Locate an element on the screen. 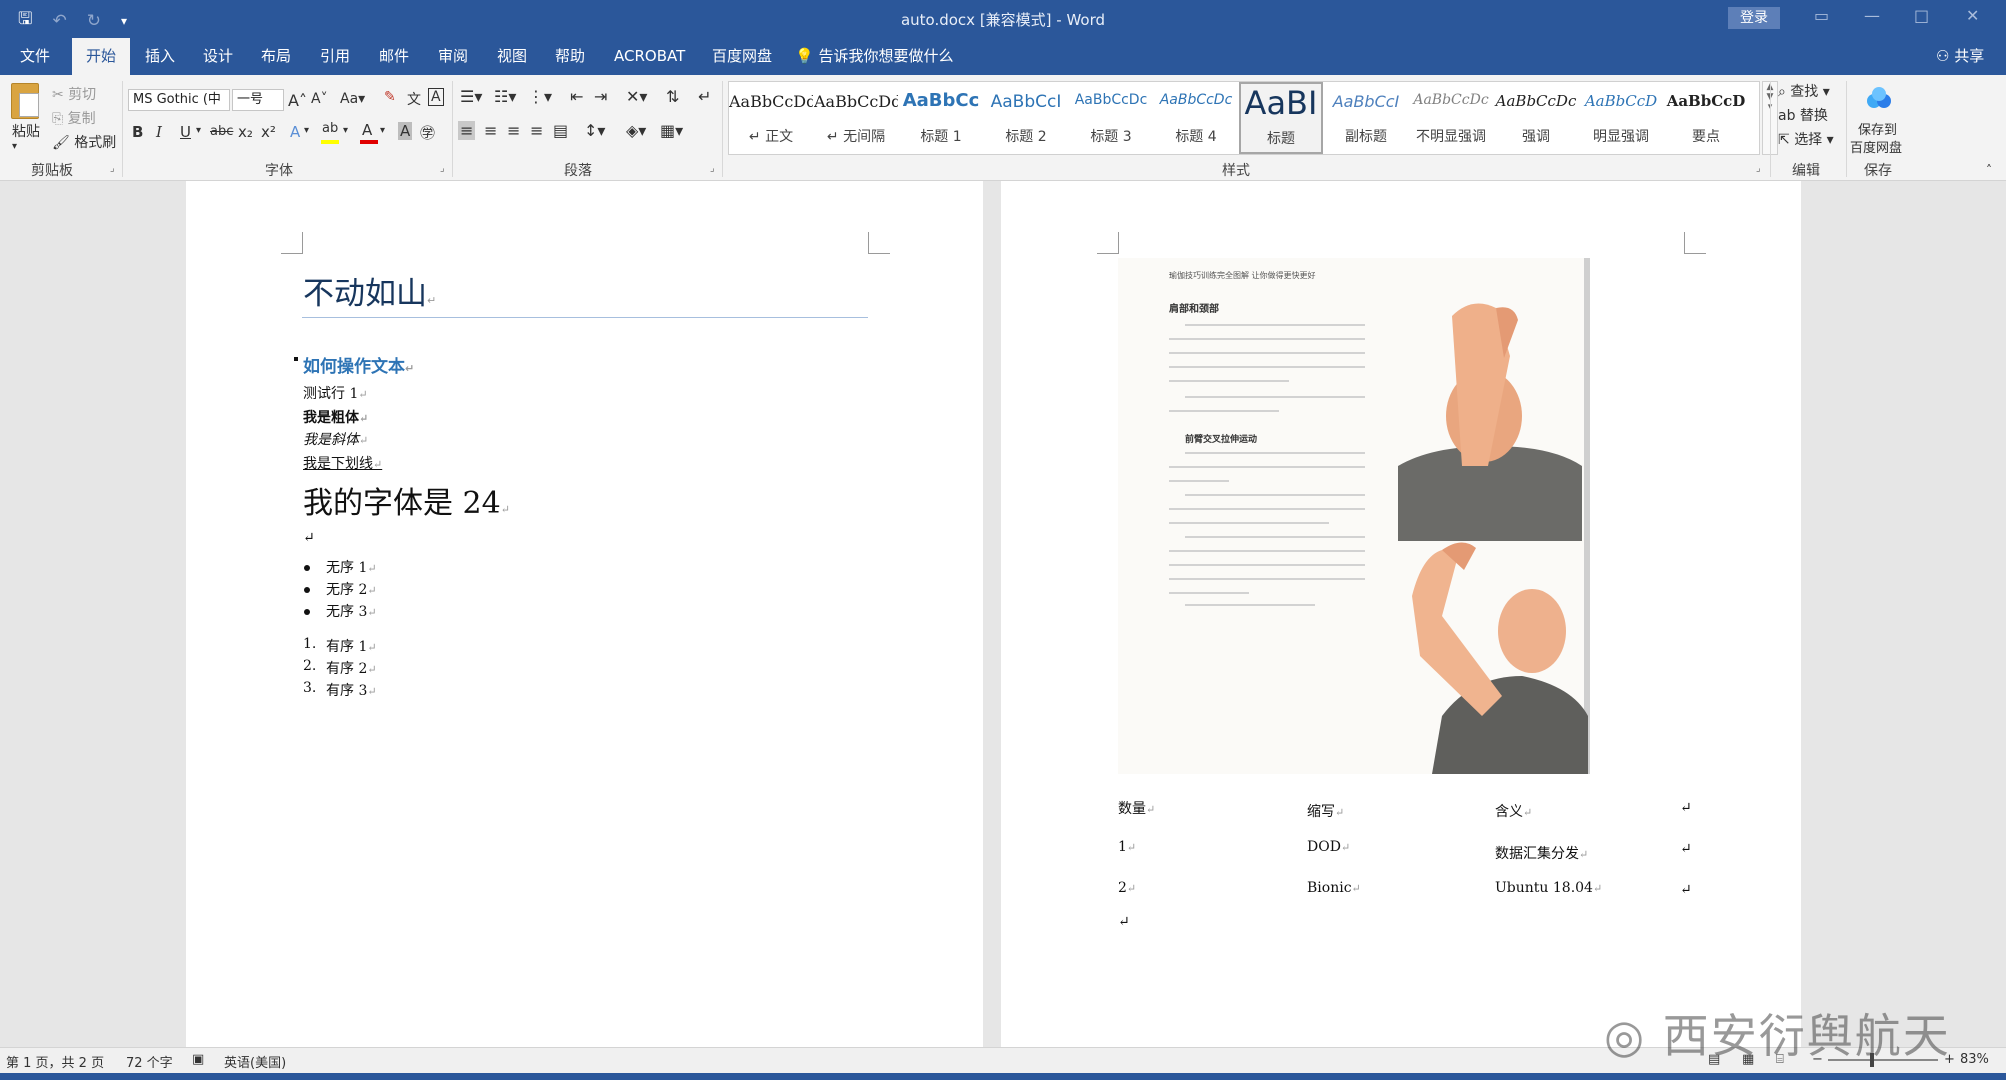 The image size is (2006, 1080). heading-1: 如何操作文本↵ is located at coordinates (358, 364).